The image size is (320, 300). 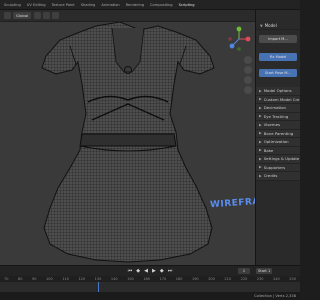 I want to click on play-icon: ▶, so click(x=154, y=271).